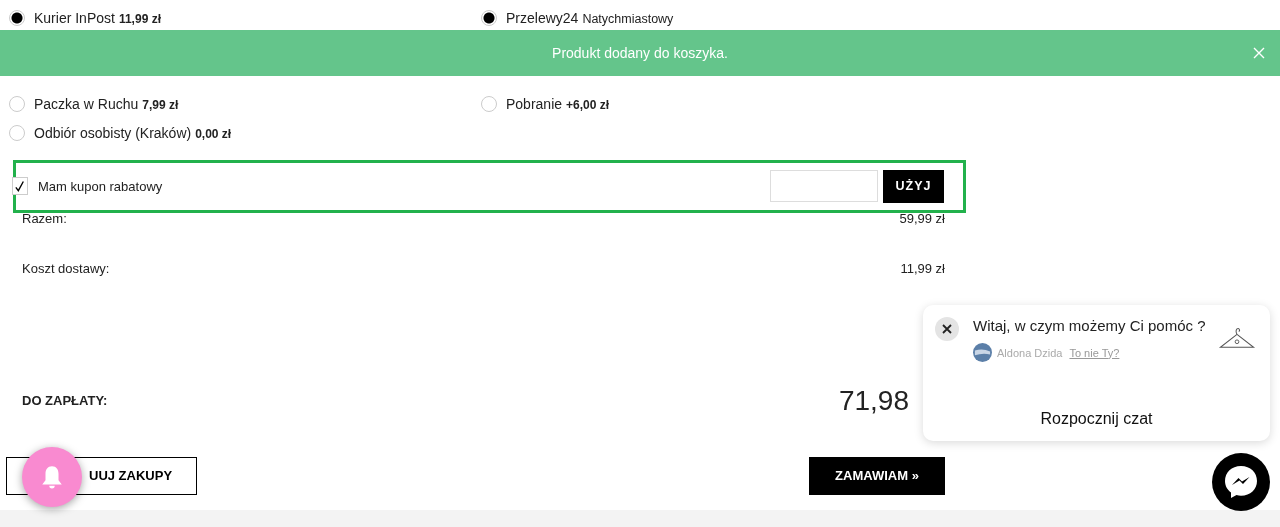 The height and width of the screenshot is (527, 1280). I want to click on total-label: DO ZAPŁATY:, so click(65, 401).